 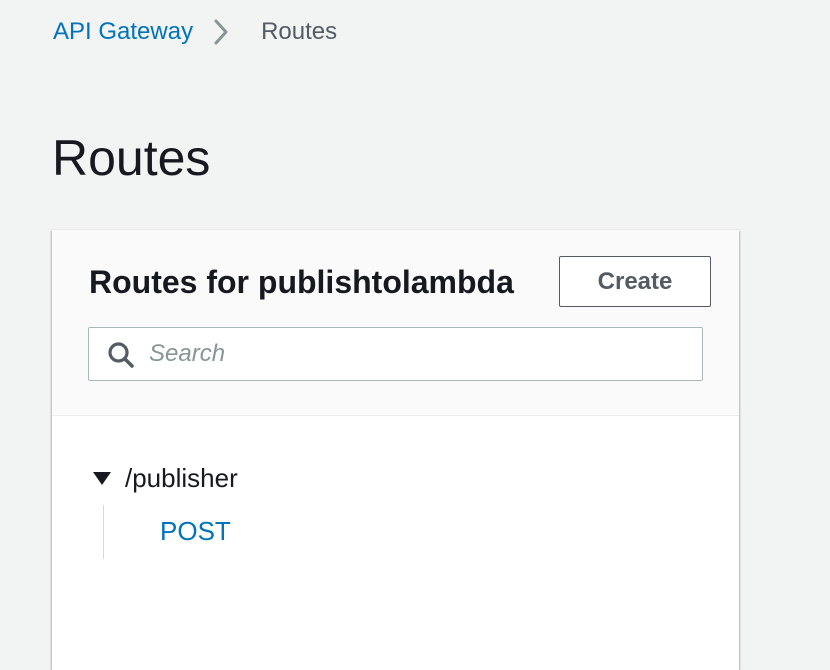 I want to click on routes-panel-title: Routes for publishtolambda, so click(x=301, y=282).